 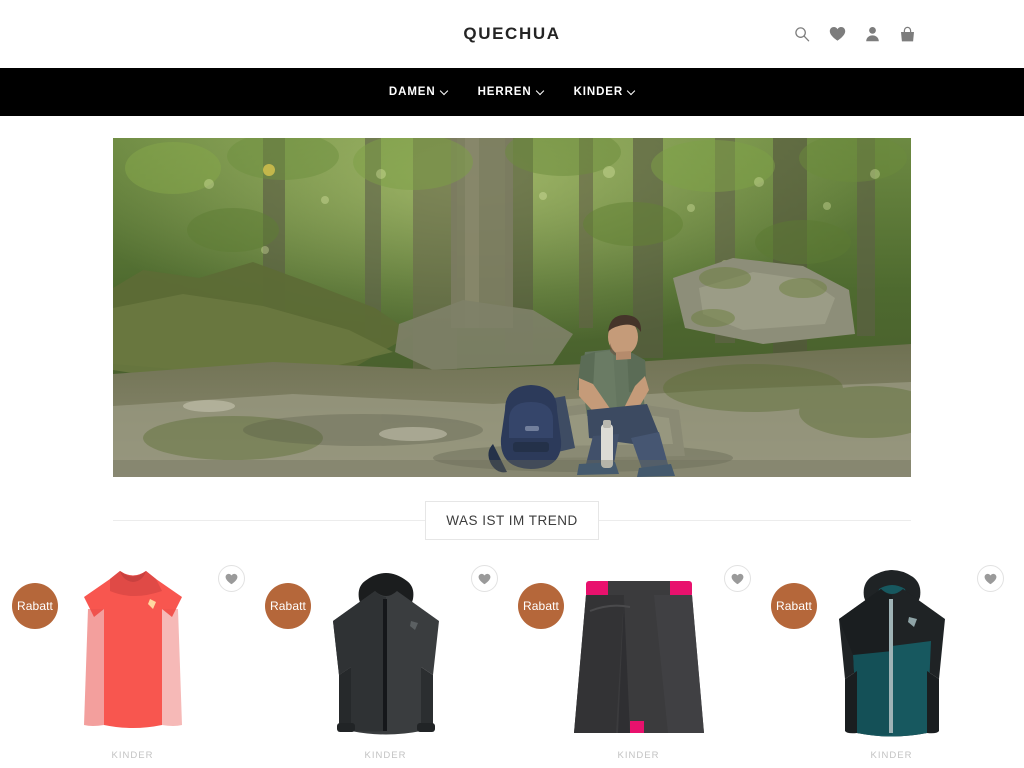 I want to click on nav-item-kinder: KINDER, so click(x=605, y=92).